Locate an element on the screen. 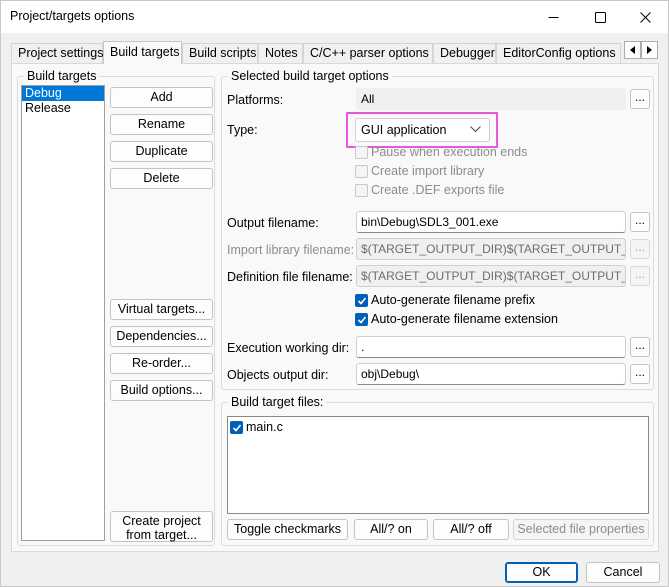 This screenshot has height=587, width=669. auto-generate-prefix-label: Auto-generate filename prefix is located at coordinates (453, 300).